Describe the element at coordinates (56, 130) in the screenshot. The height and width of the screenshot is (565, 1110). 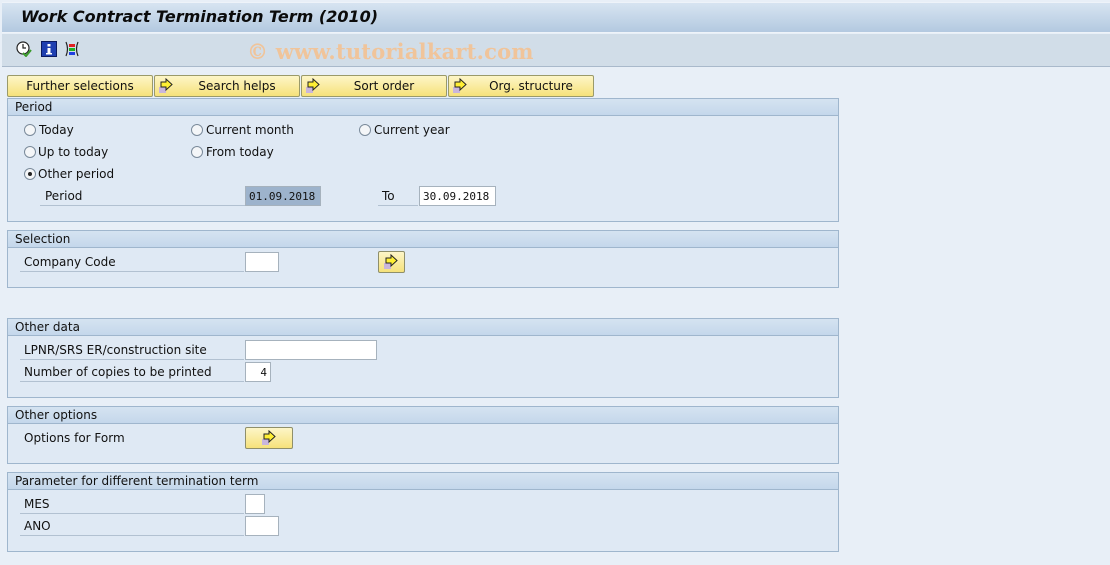
I see `radio-today-label: Today` at that location.